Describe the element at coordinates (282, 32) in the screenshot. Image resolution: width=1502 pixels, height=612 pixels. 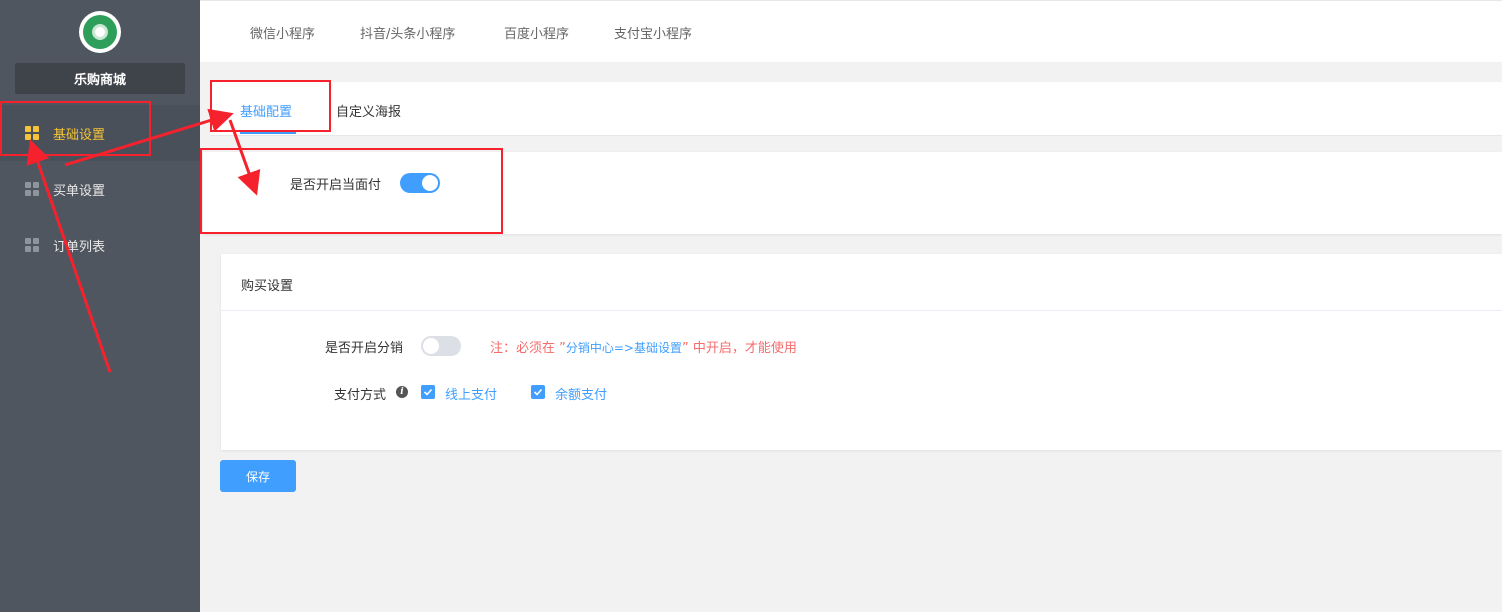
I see `tab-wechat: 微信小程序` at that location.